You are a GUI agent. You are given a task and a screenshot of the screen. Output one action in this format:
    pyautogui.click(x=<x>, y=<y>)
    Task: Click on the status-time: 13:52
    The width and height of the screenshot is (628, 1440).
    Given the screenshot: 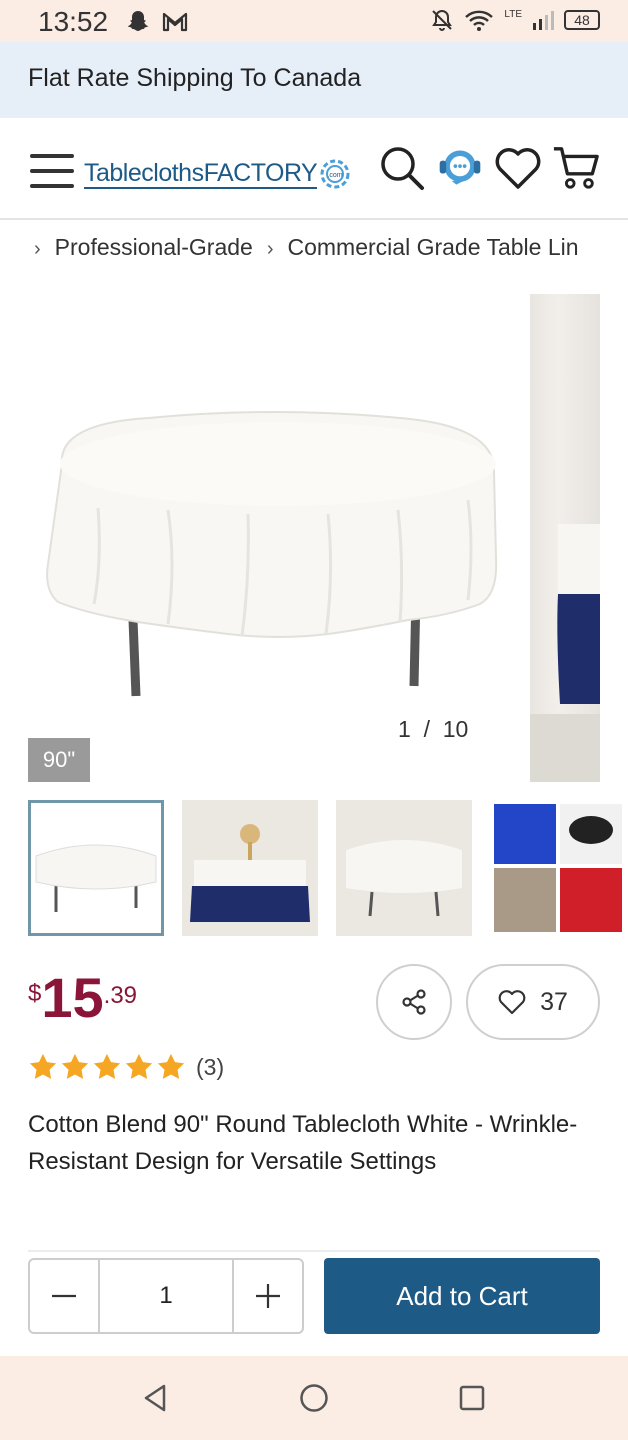 What is the action you would take?
    pyautogui.click(x=73, y=21)
    